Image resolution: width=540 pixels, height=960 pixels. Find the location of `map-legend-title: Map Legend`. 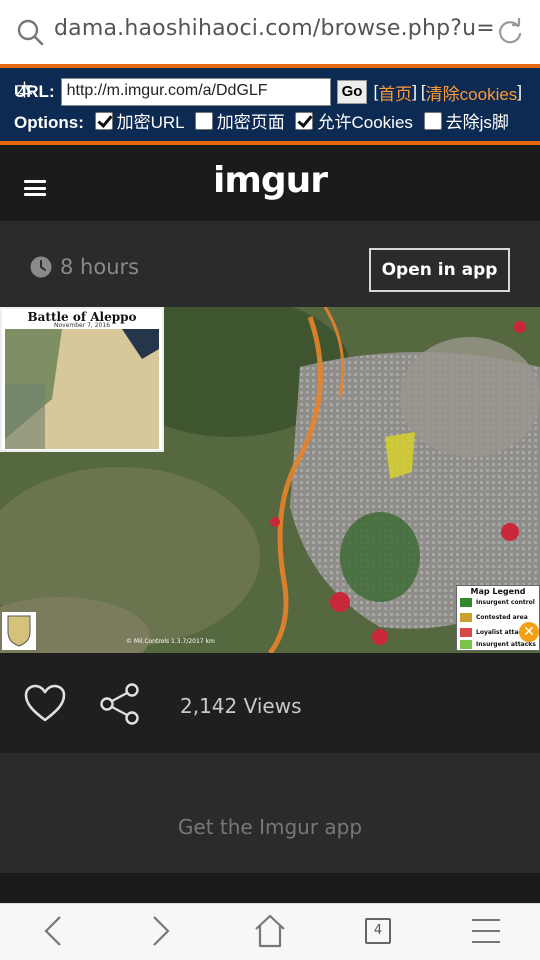

map-legend-title: Map Legend is located at coordinates (498, 591).